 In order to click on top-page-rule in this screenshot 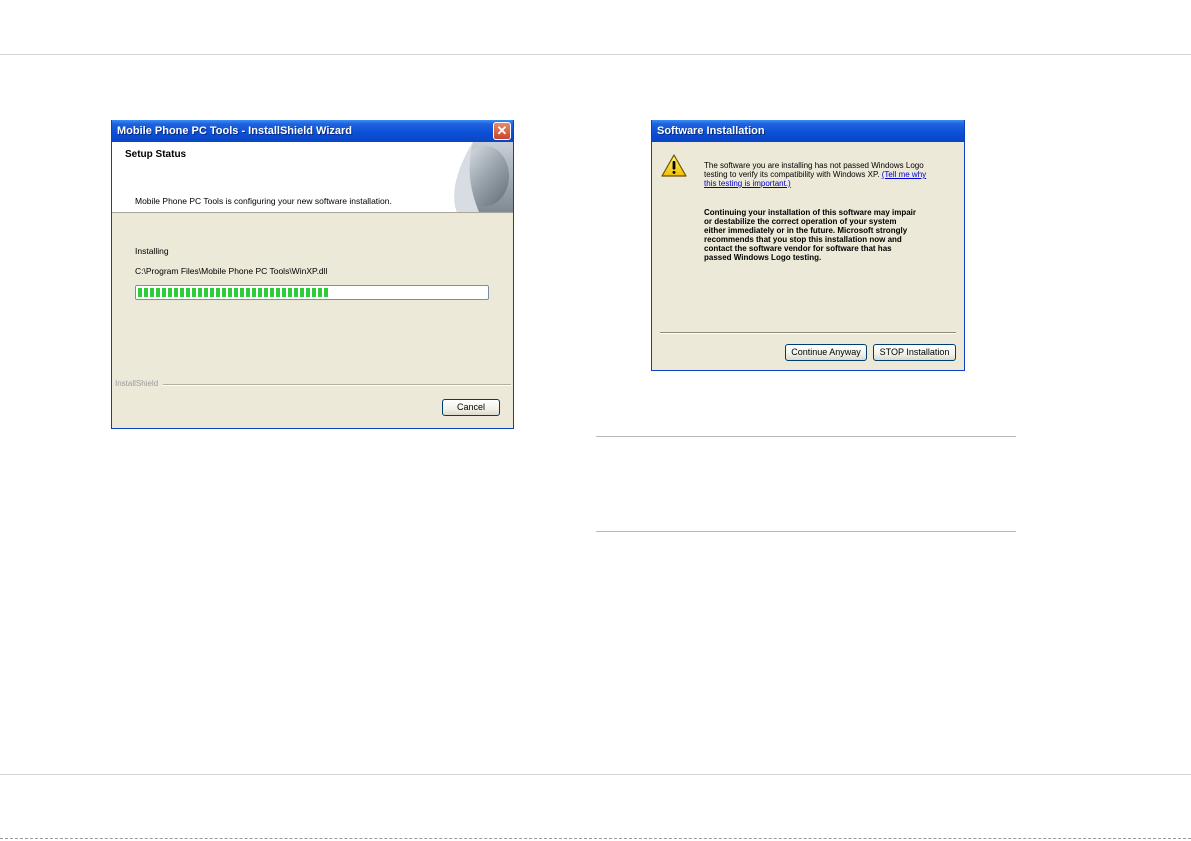, I will do `click(595, 54)`.